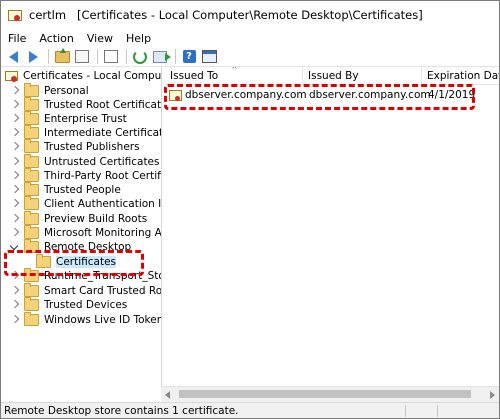  What do you see at coordinates (209, 56) in the screenshot?
I see `console-button` at bounding box center [209, 56].